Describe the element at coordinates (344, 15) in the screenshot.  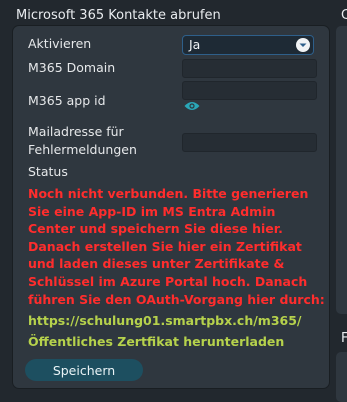
I see `right-edge-title-fragment: C` at that location.